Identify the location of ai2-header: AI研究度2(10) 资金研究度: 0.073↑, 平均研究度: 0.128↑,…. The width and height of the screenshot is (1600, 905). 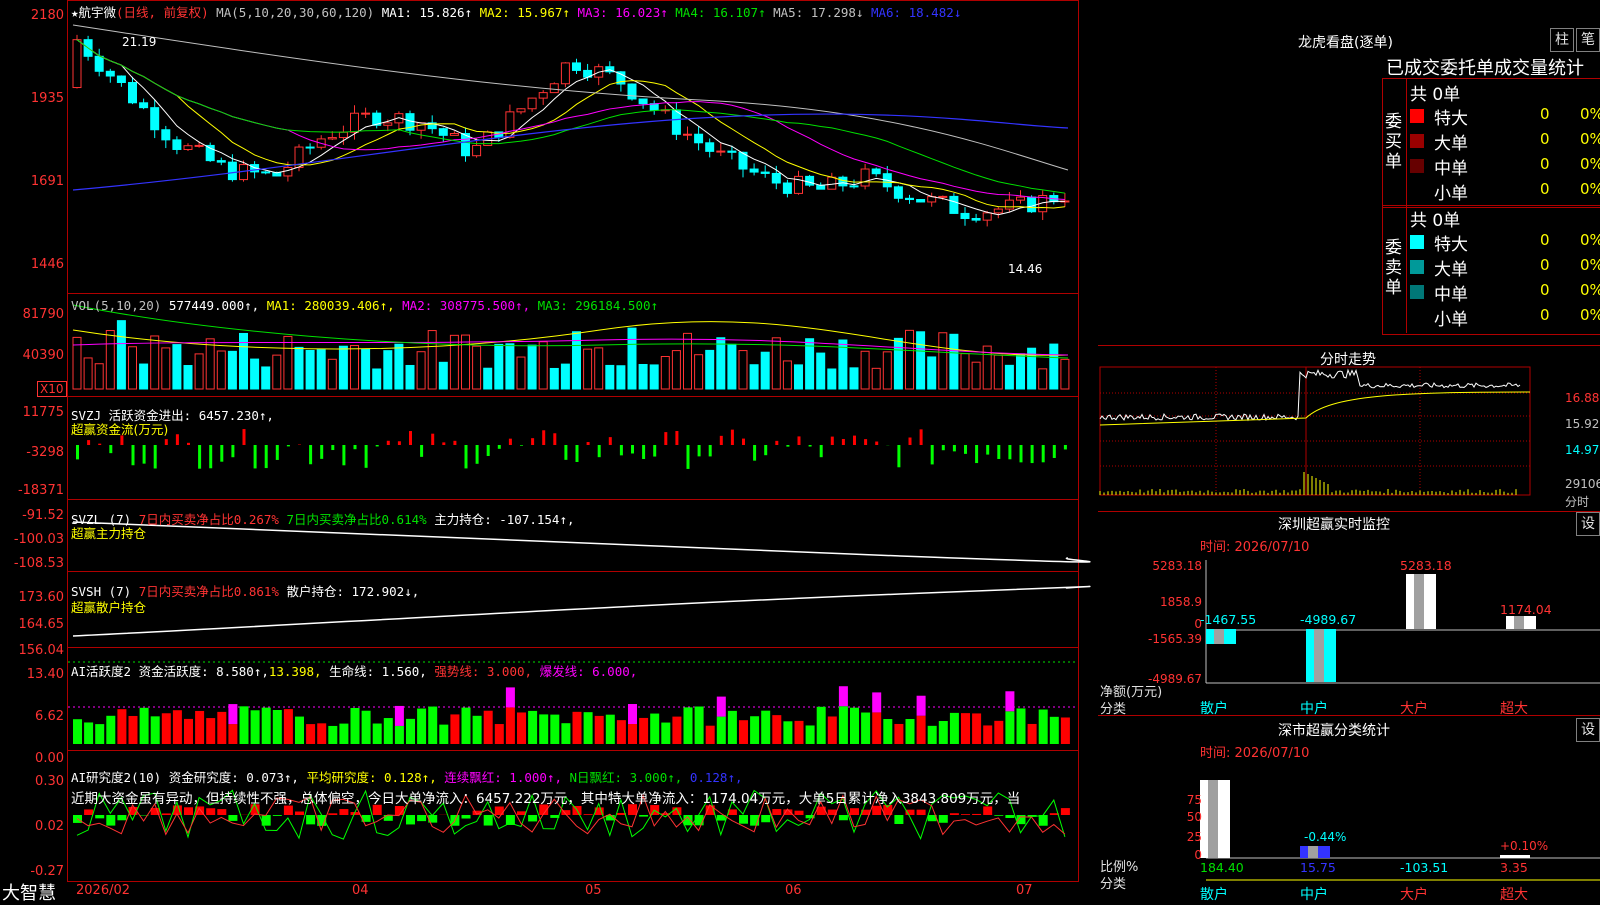
(407, 776).